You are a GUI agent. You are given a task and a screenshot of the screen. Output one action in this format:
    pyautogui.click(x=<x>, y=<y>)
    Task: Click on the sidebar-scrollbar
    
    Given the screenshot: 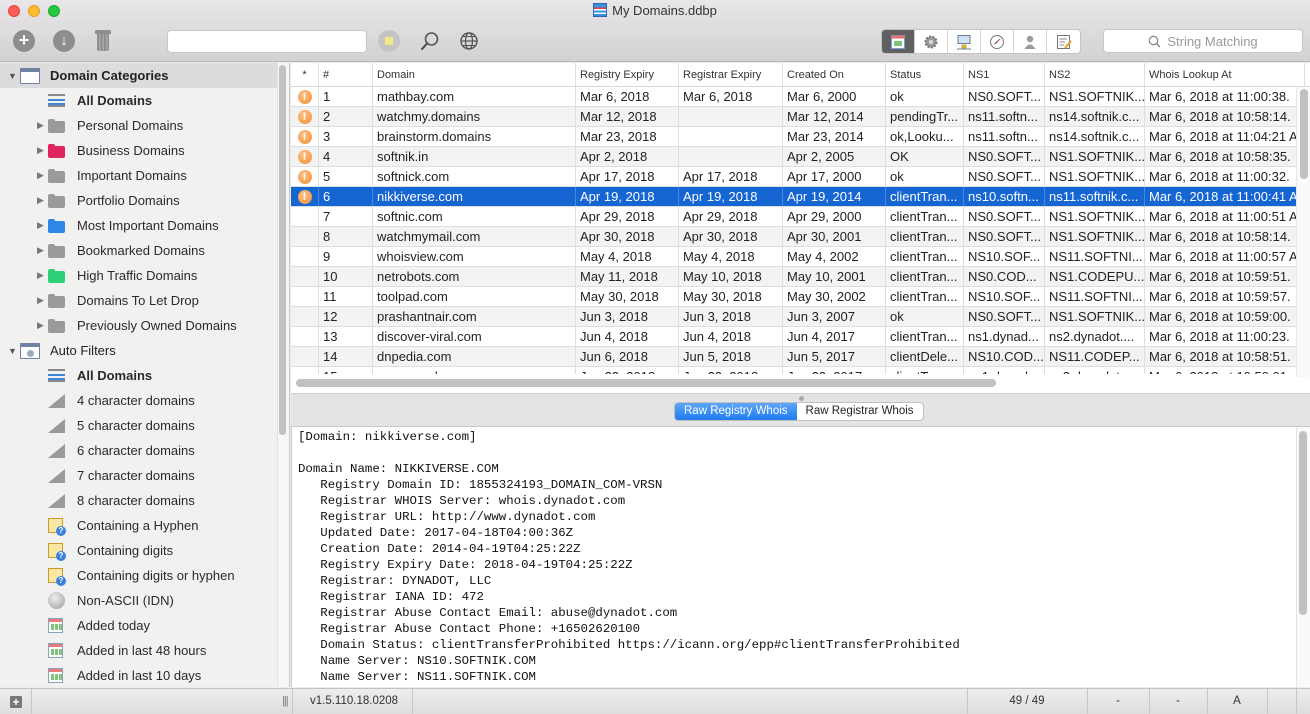 What is the action you would take?
    pyautogui.click(x=282, y=250)
    